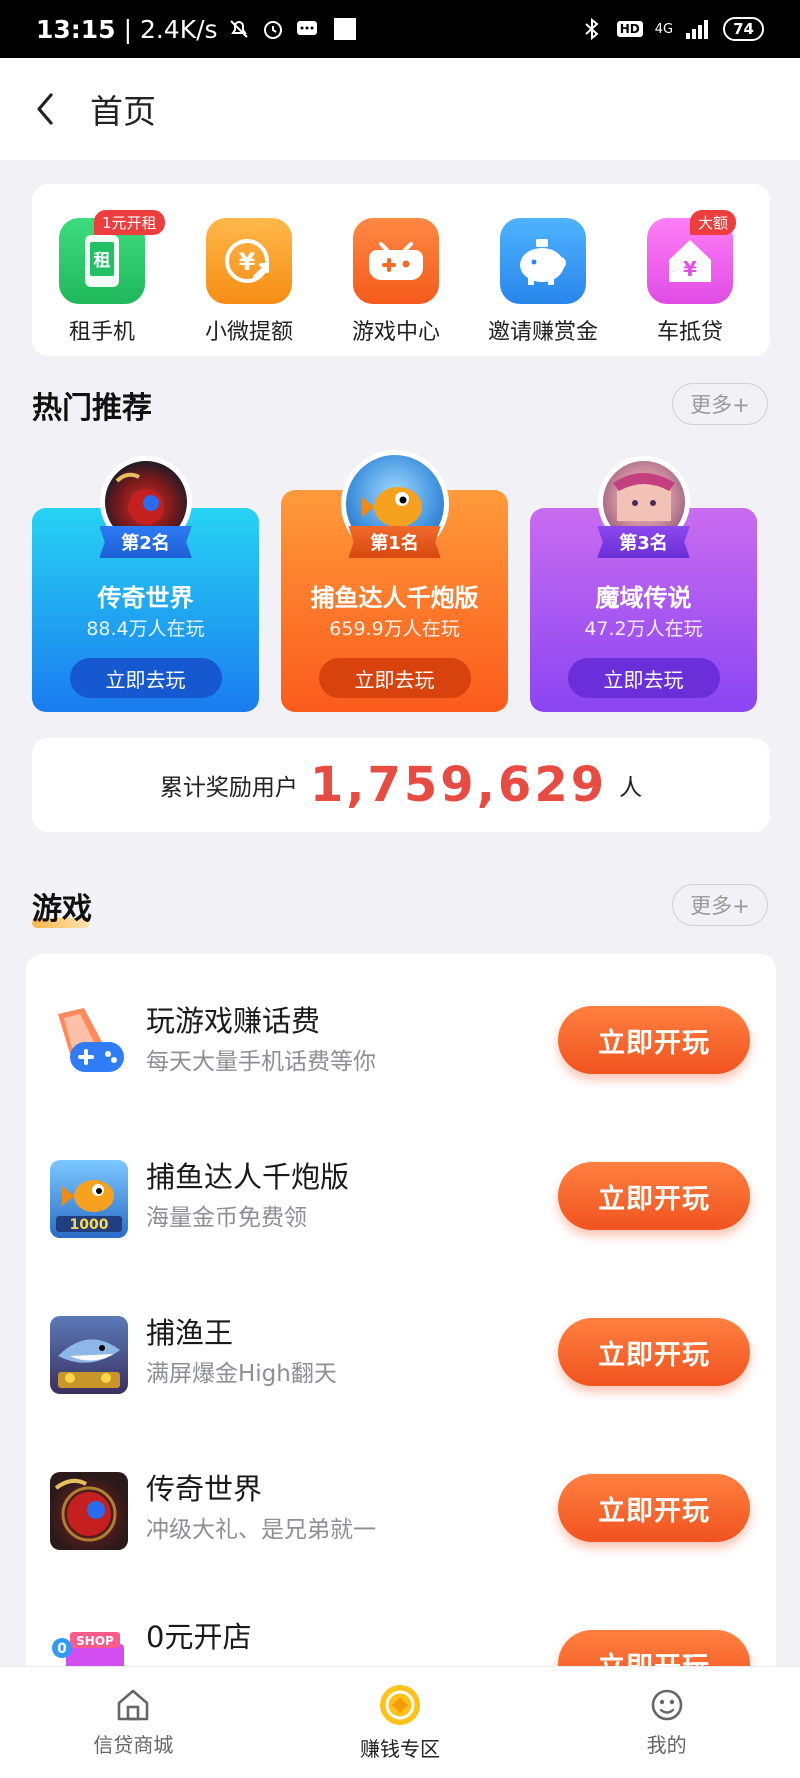  I want to click on quick-item-credit-boost: ¥ 小微提额, so click(249, 282).